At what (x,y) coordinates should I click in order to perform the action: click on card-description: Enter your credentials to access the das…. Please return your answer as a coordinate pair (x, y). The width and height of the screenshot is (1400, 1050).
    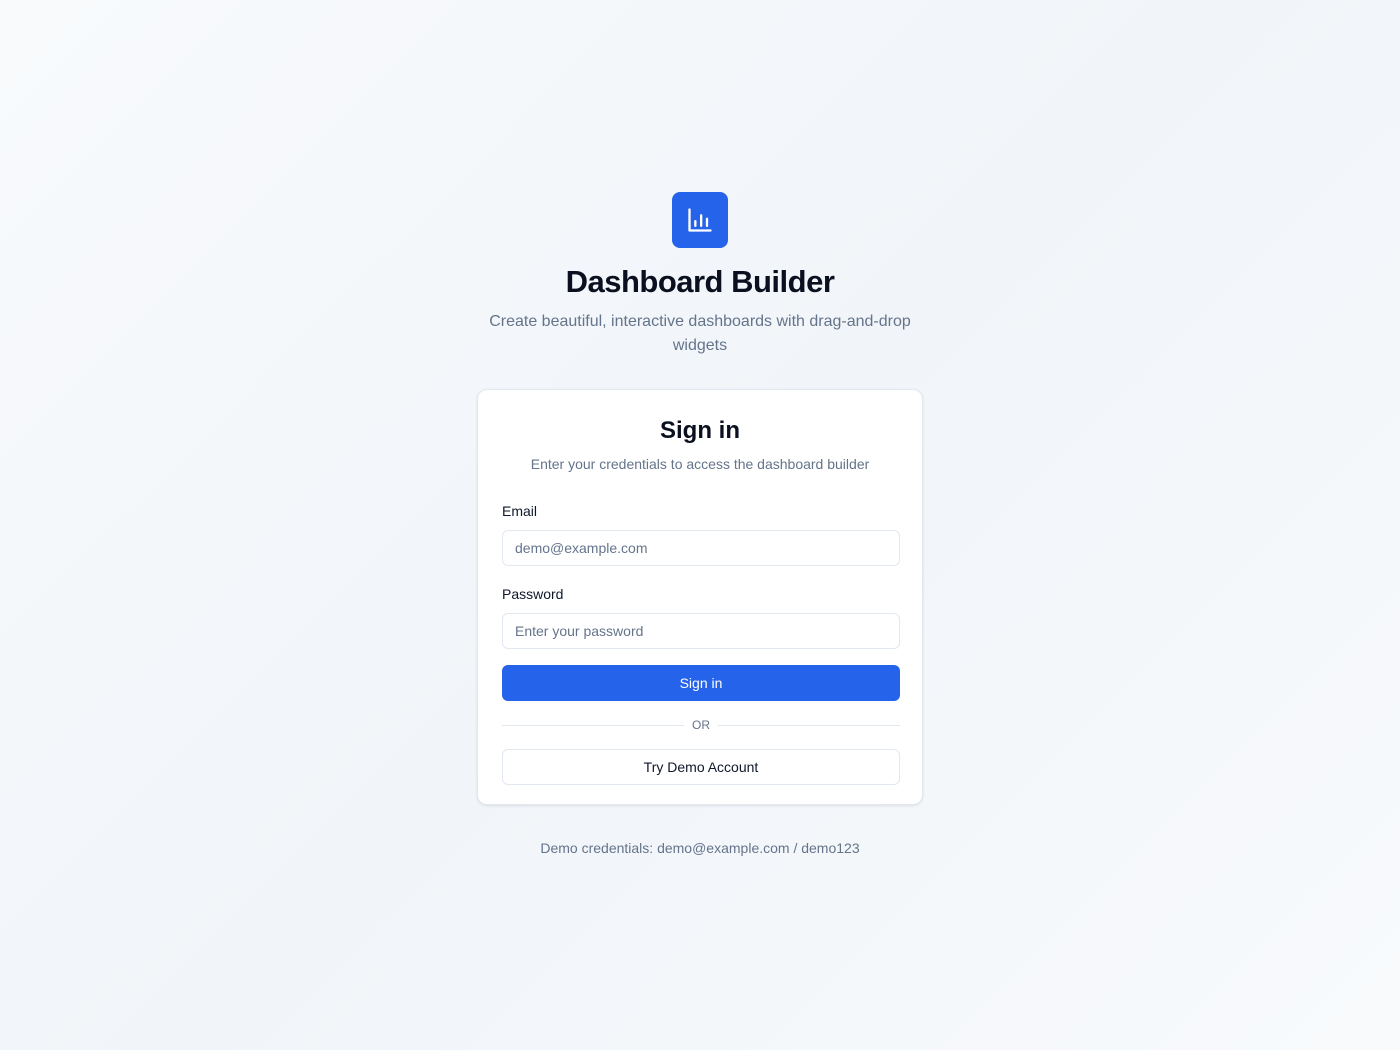
    Looking at the image, I should click on (700, 464).